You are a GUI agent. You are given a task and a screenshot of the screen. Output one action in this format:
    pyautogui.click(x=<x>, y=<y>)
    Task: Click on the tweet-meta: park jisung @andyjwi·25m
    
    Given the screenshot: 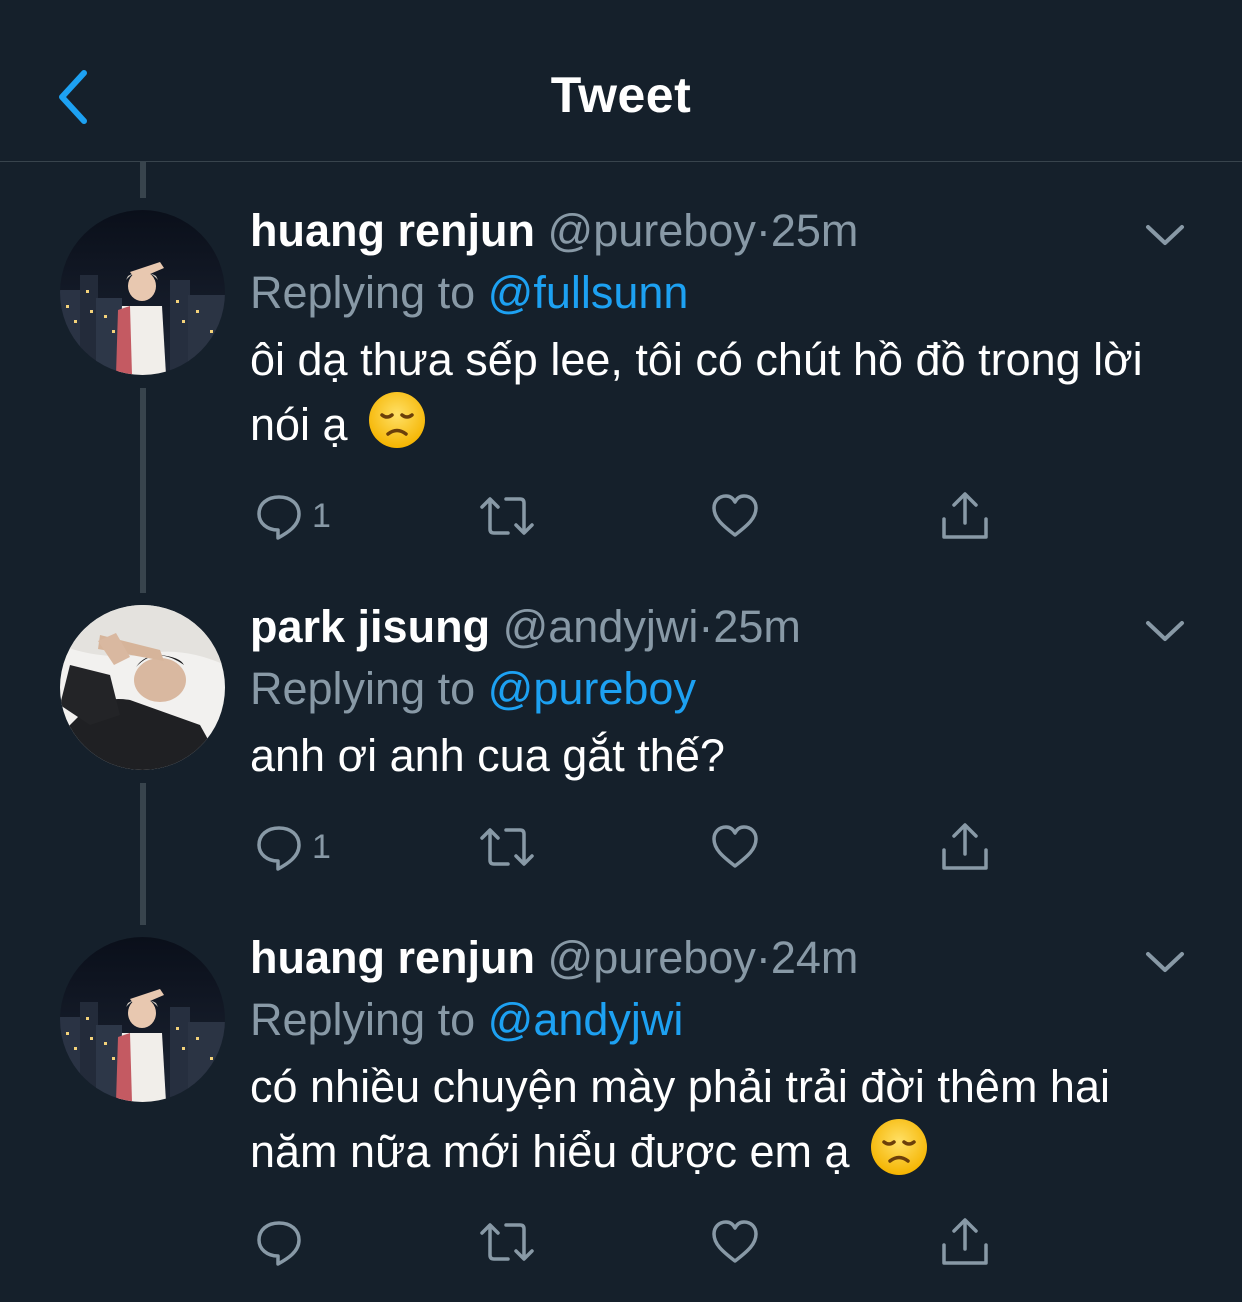 What is the action you would take?
    pyautogui.click(x=525, y=627)
    